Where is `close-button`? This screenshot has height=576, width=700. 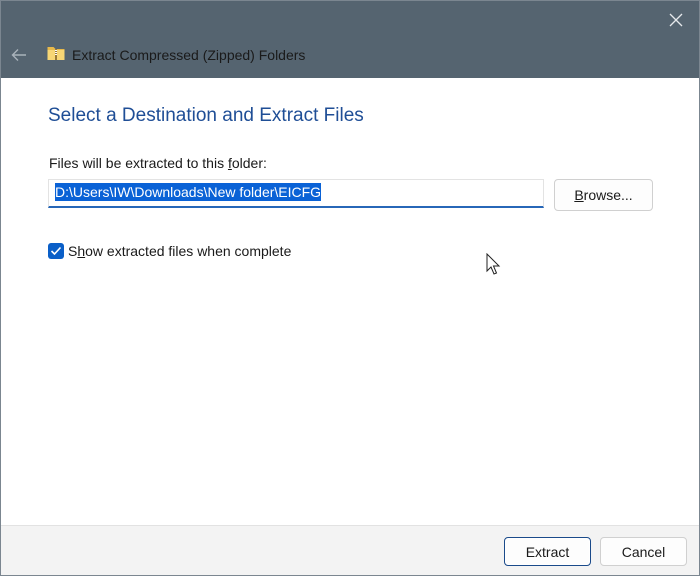
close-button is located at coordinates (676, 20).